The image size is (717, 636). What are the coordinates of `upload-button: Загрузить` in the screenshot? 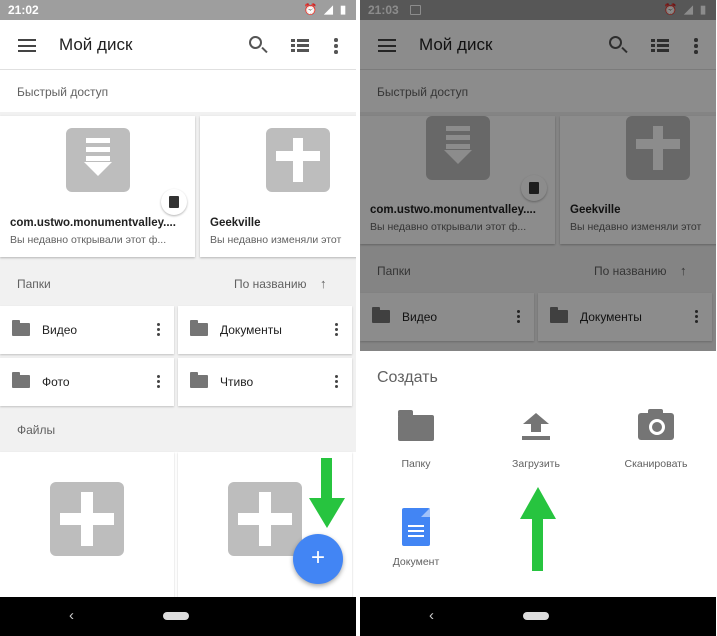 It's located at (536, 443).